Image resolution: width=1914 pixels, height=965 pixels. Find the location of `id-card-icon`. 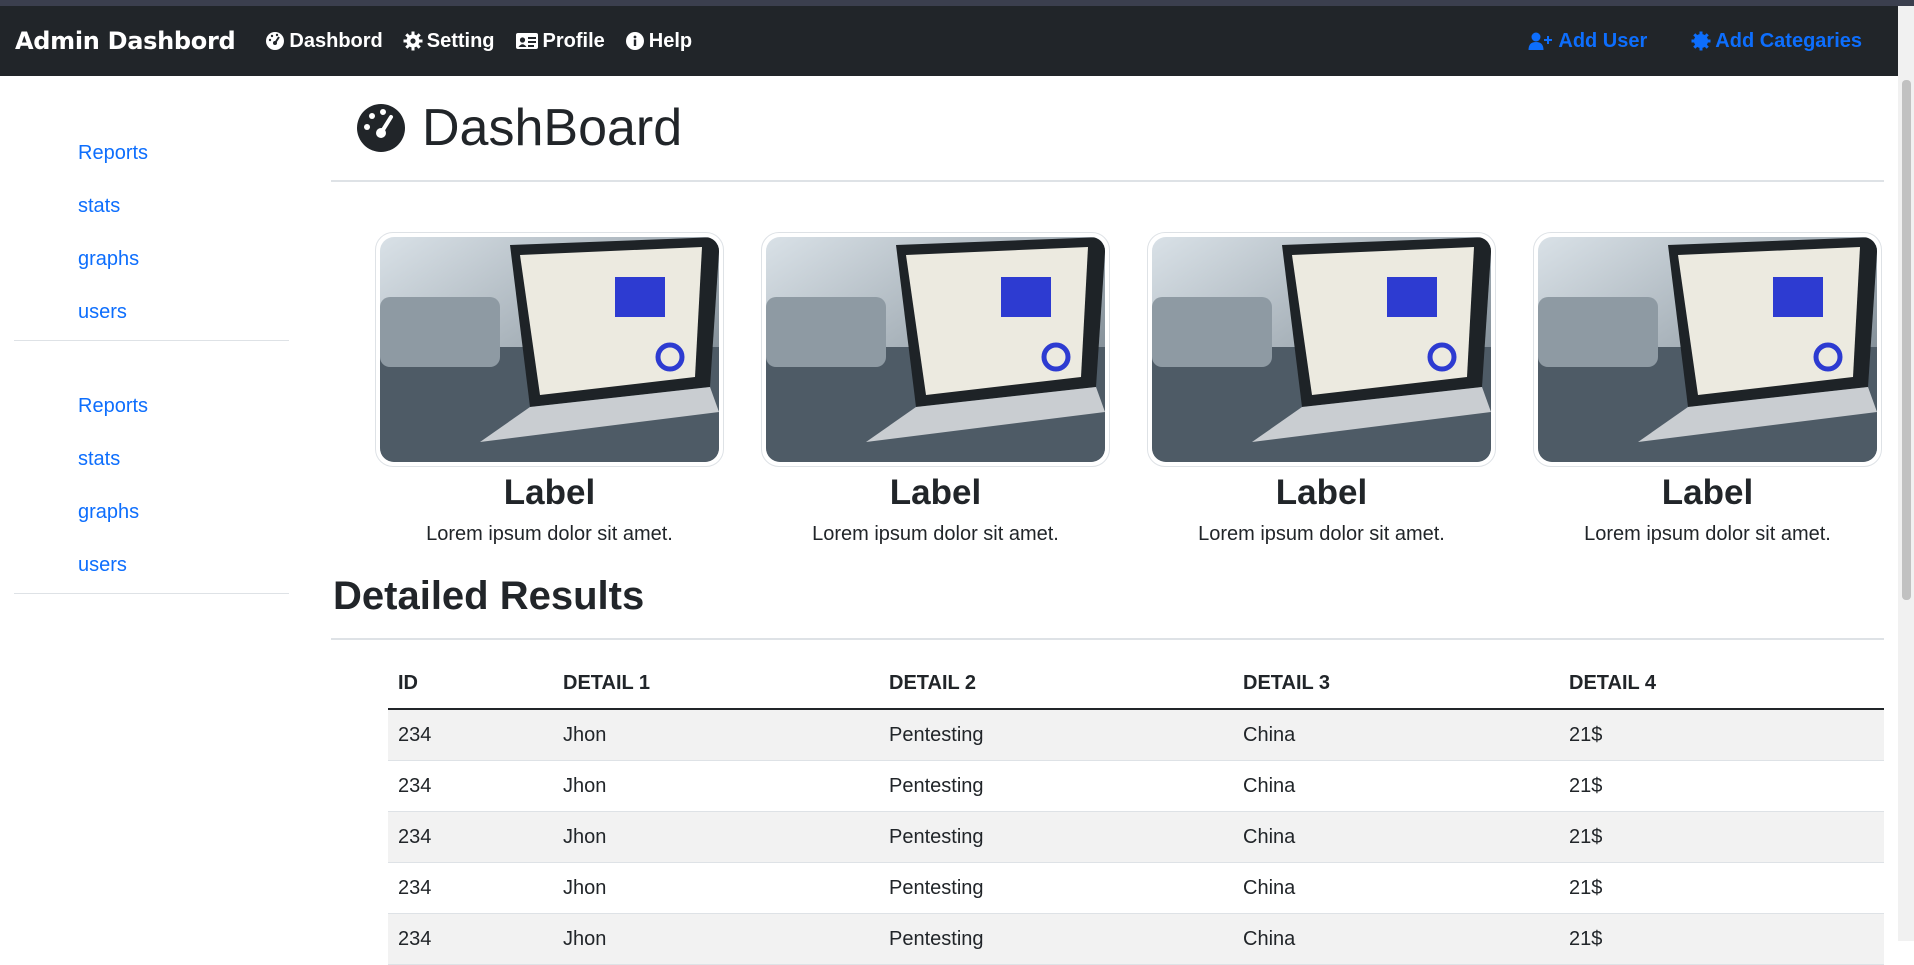

id-card-icon is located at coordinates (526, 41).